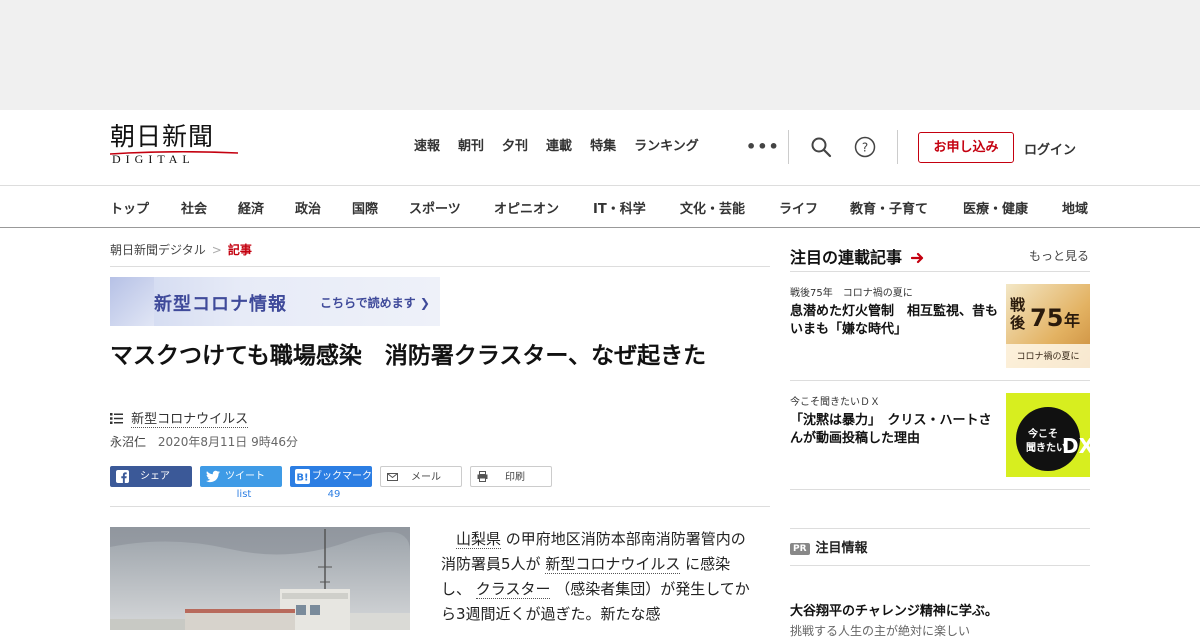  What do you see at coordinates (365, 207) in the screenshot?
I see `catnav-international: 国際` at bounding box center [365, 207].